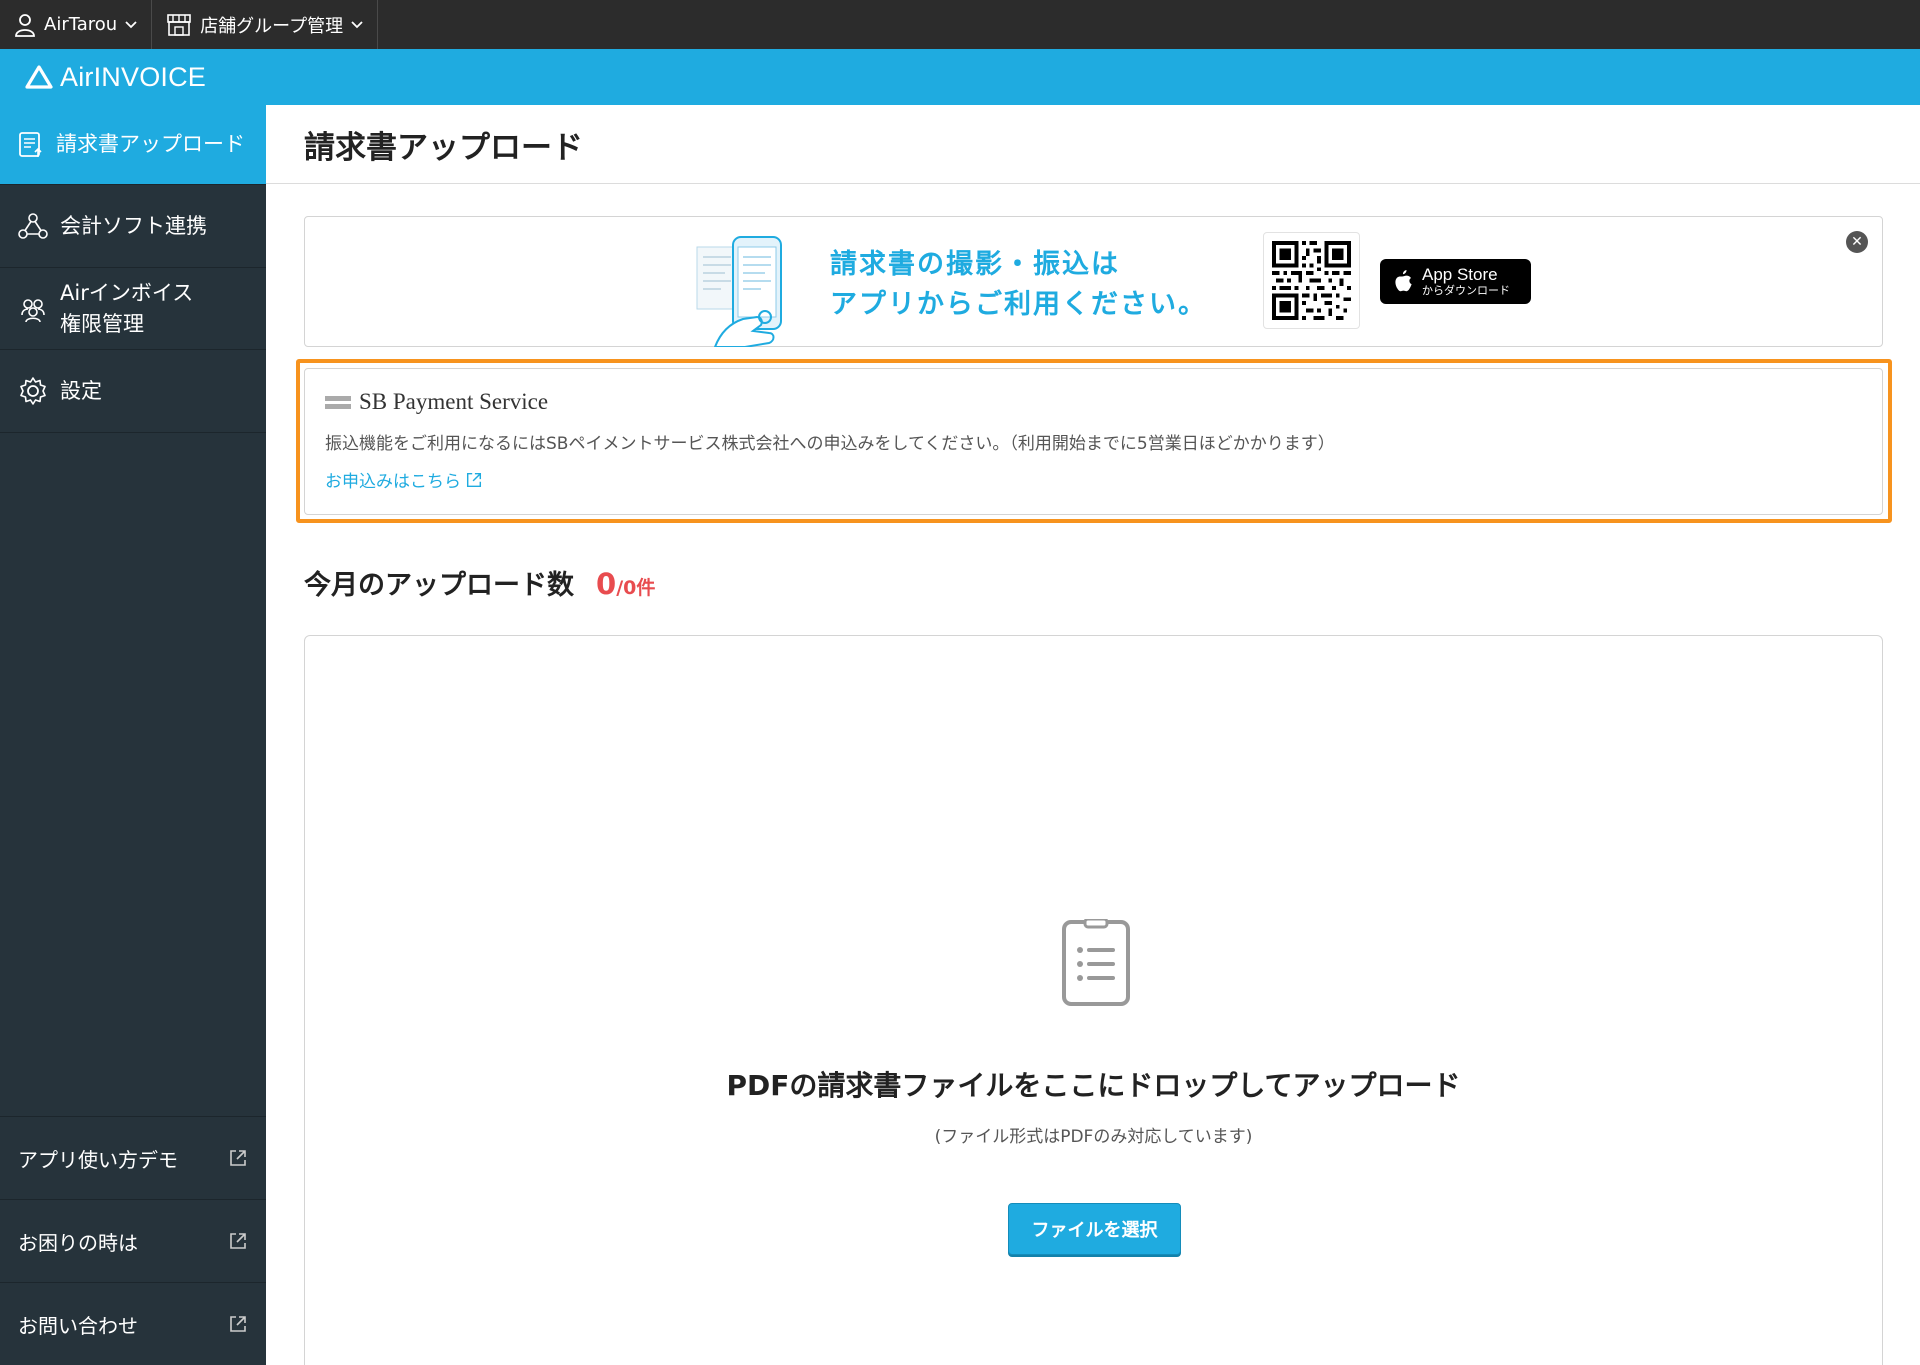  I want to click on sidebar-item-label-group: Airインボイス 権限管理, so click(126, 309).